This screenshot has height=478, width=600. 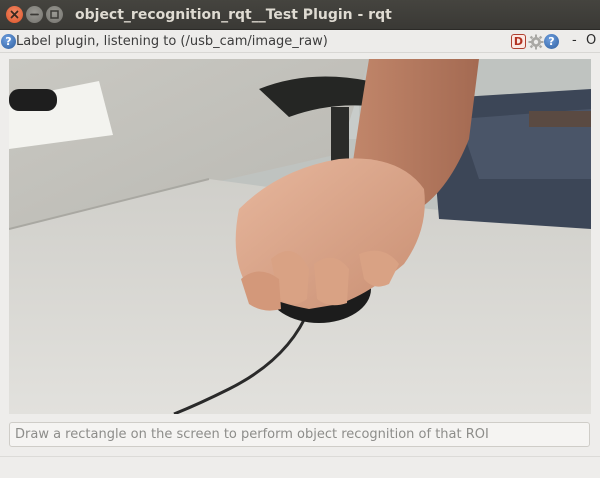 I want to click on maximize-icon, so click(x=54, y=14).